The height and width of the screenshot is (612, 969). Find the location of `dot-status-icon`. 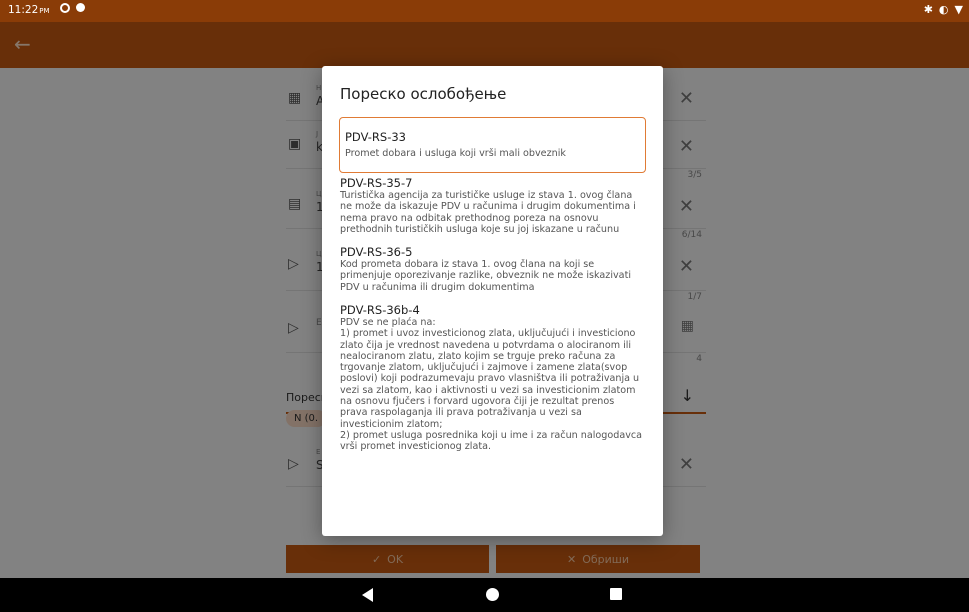

dot-status-icon is located at coordinates (80, 7).